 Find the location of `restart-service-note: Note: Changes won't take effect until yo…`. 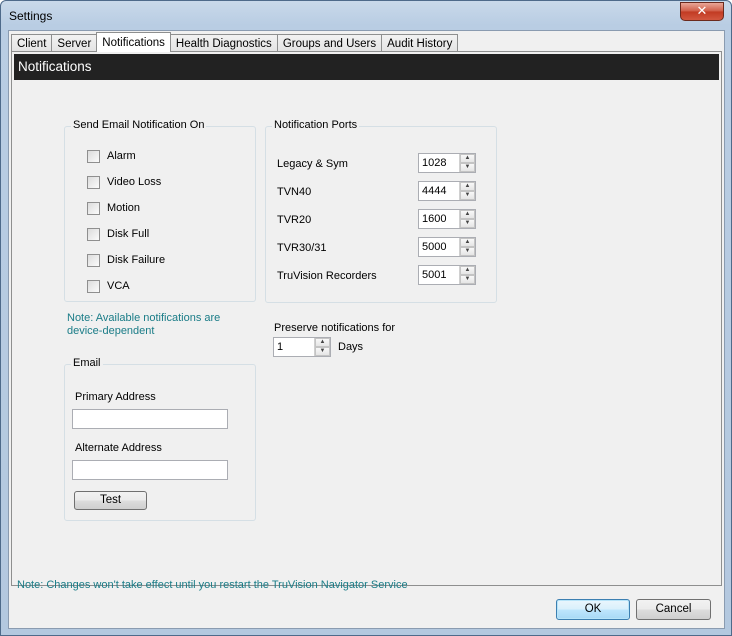

restart-service-note: Note: Changes won't take effect until yo… is located at coordinates (212, 585).